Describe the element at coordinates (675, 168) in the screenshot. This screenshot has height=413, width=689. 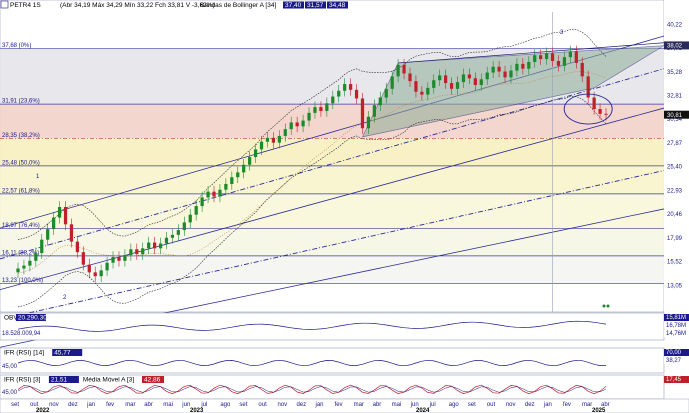
I see `y-tick-label: 25,40` at that location.